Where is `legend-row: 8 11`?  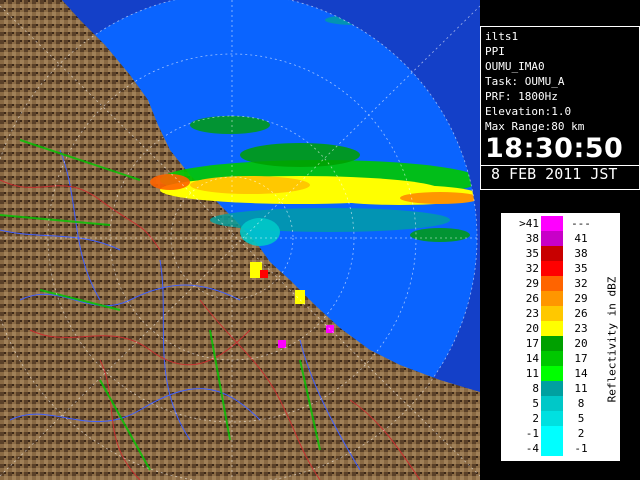
legend-row: 8 11 is located at coordinates (548, 388).